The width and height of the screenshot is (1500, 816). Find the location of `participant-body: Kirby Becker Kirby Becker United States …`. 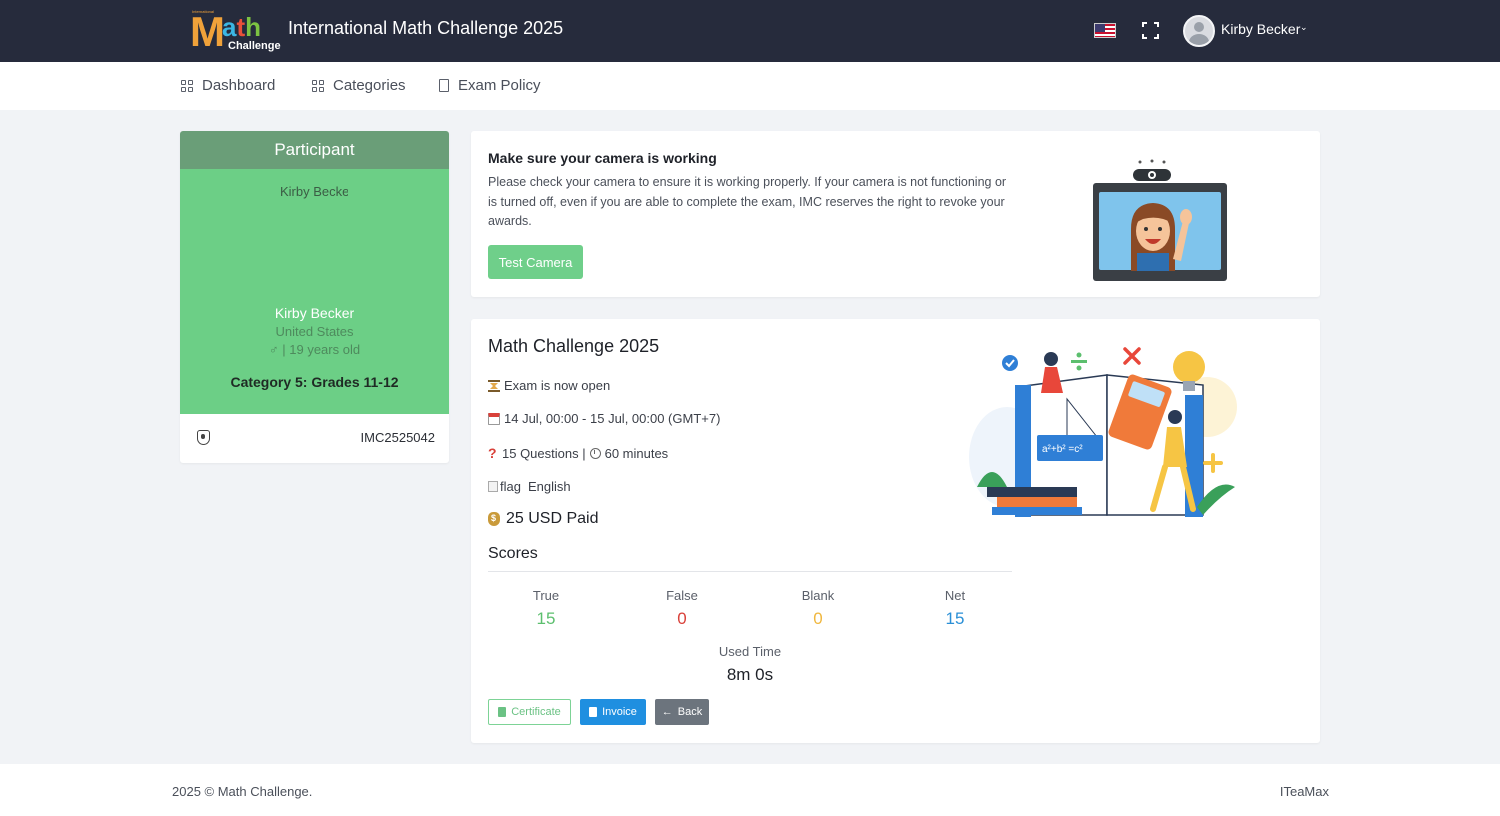

participant-body: Kirby Becker Kirby Becker United States … is located at coordinates (314, 291).